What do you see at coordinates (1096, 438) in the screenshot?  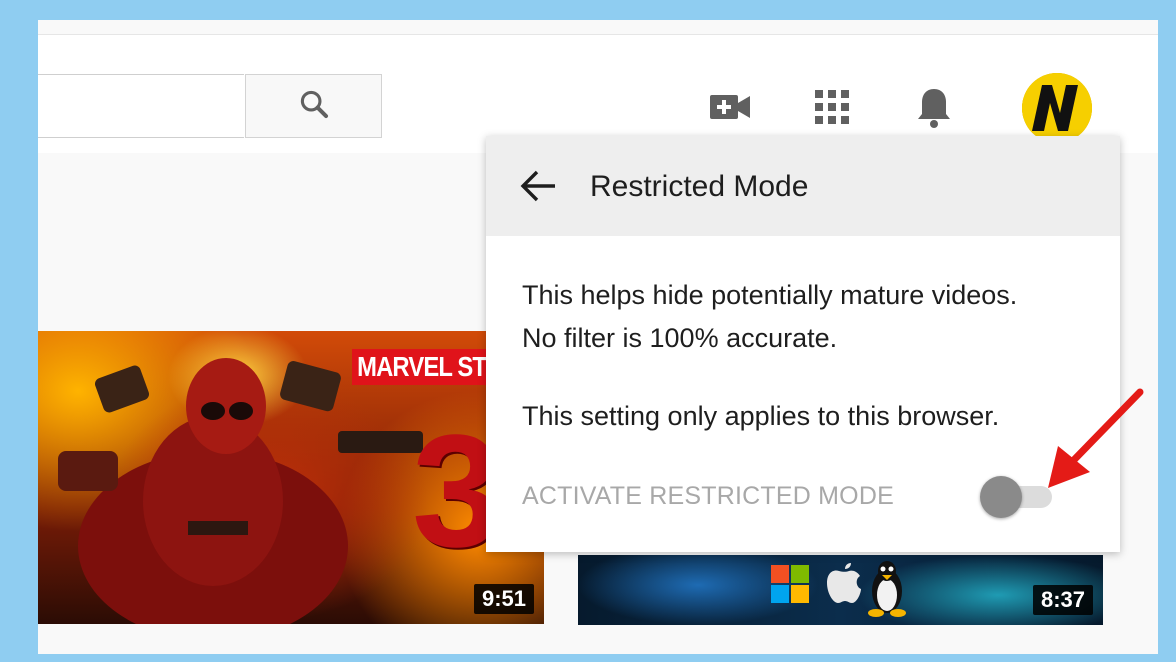 I see `red-arrow-annotation-icon` at bounding box center [1096, 438].